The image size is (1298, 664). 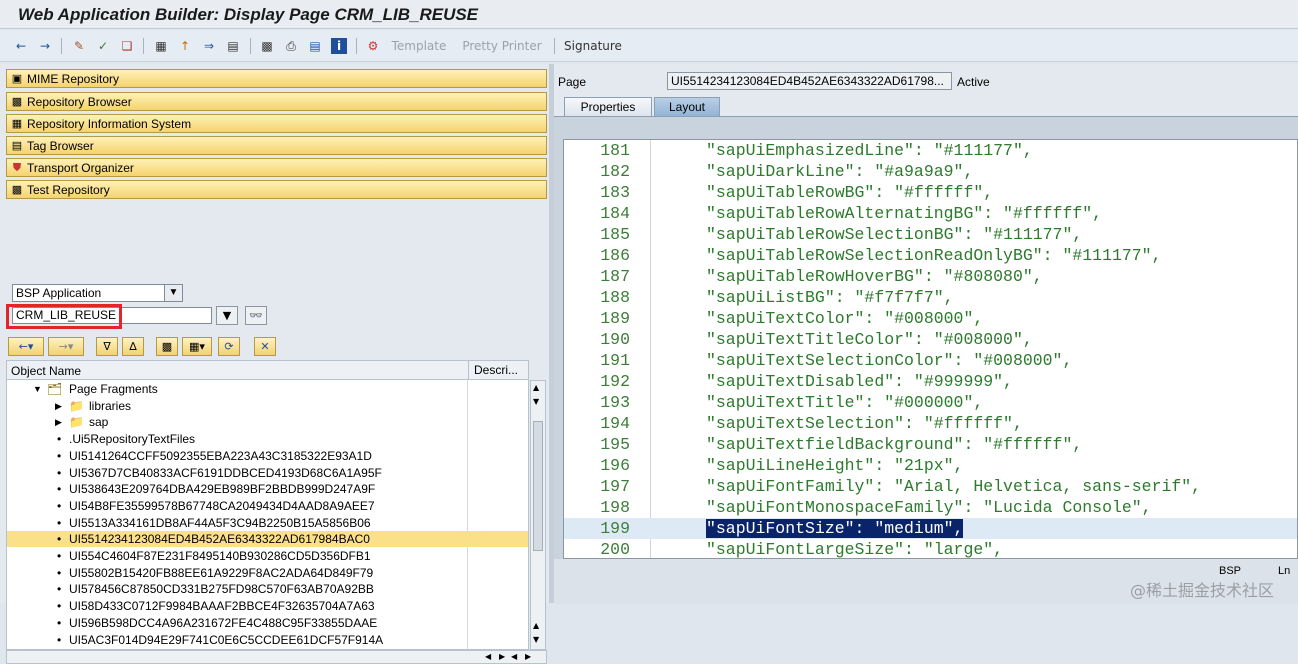 What do you see at coordinates (103, 46) in the screenshot?
I see `check-icon: ✓` at bounding box center [103, 46].